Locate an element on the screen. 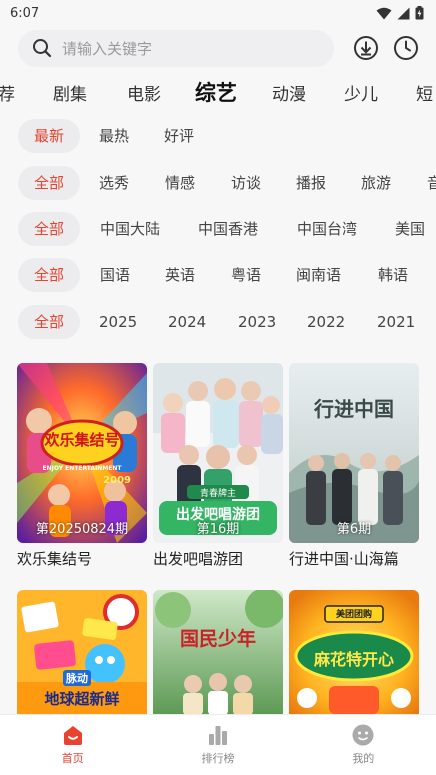 The height and width of the screenshot is (775, 436). filter-chip-language: 韩语 is located at coordinates (393, 275).